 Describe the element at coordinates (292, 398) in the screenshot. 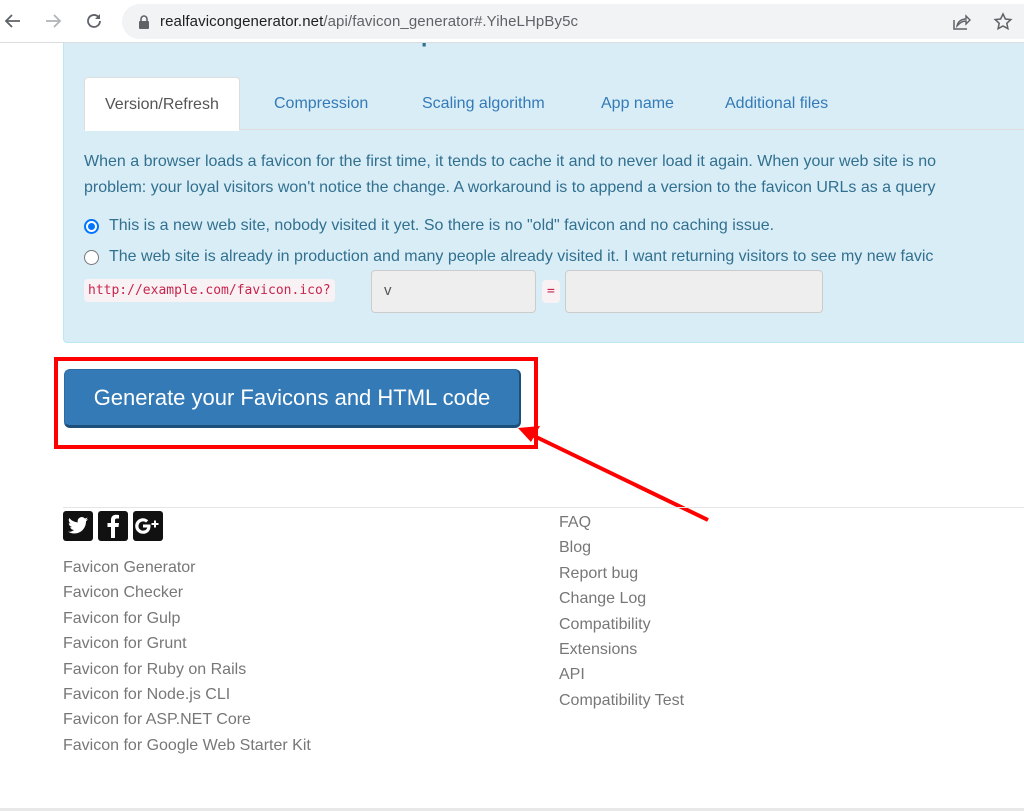

I see `generate-favicons-button: Generate your Favicons and HTML code` at that location.